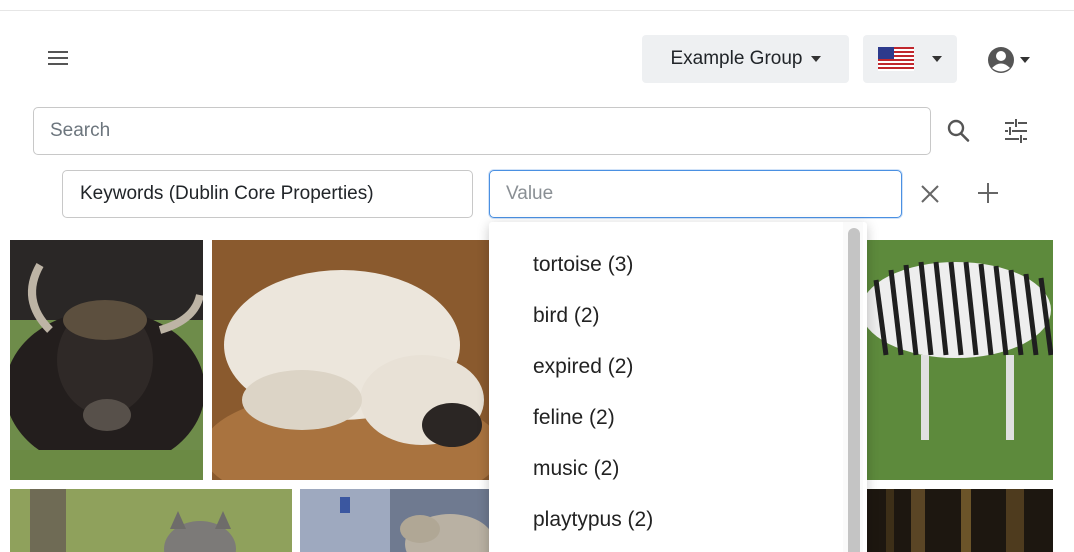  I want to click on suggestion-item: music (2), so click(678, 472).